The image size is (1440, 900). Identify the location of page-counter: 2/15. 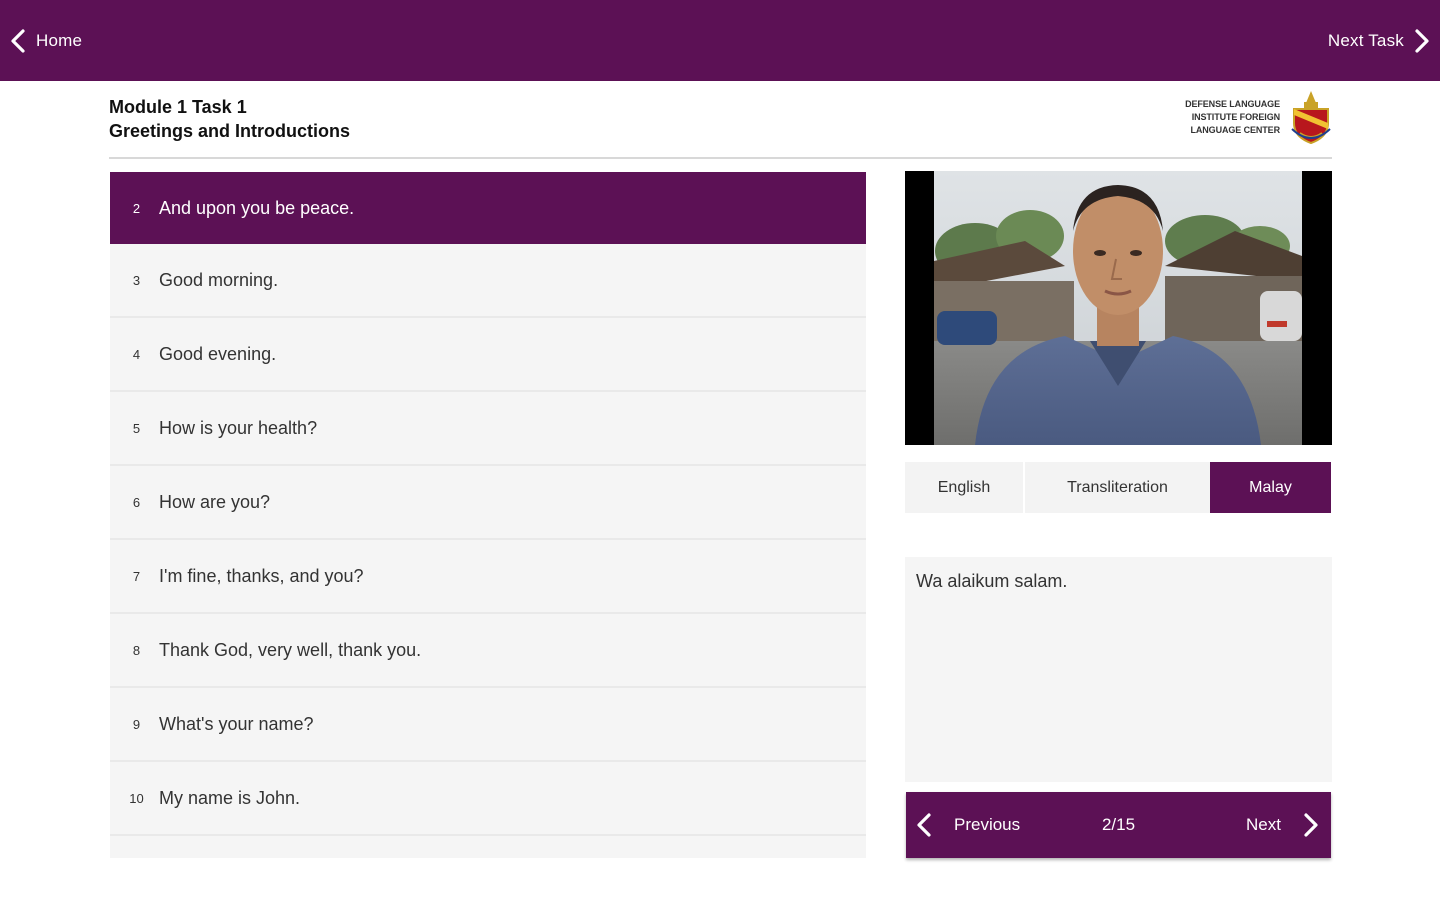
(1118, 824).